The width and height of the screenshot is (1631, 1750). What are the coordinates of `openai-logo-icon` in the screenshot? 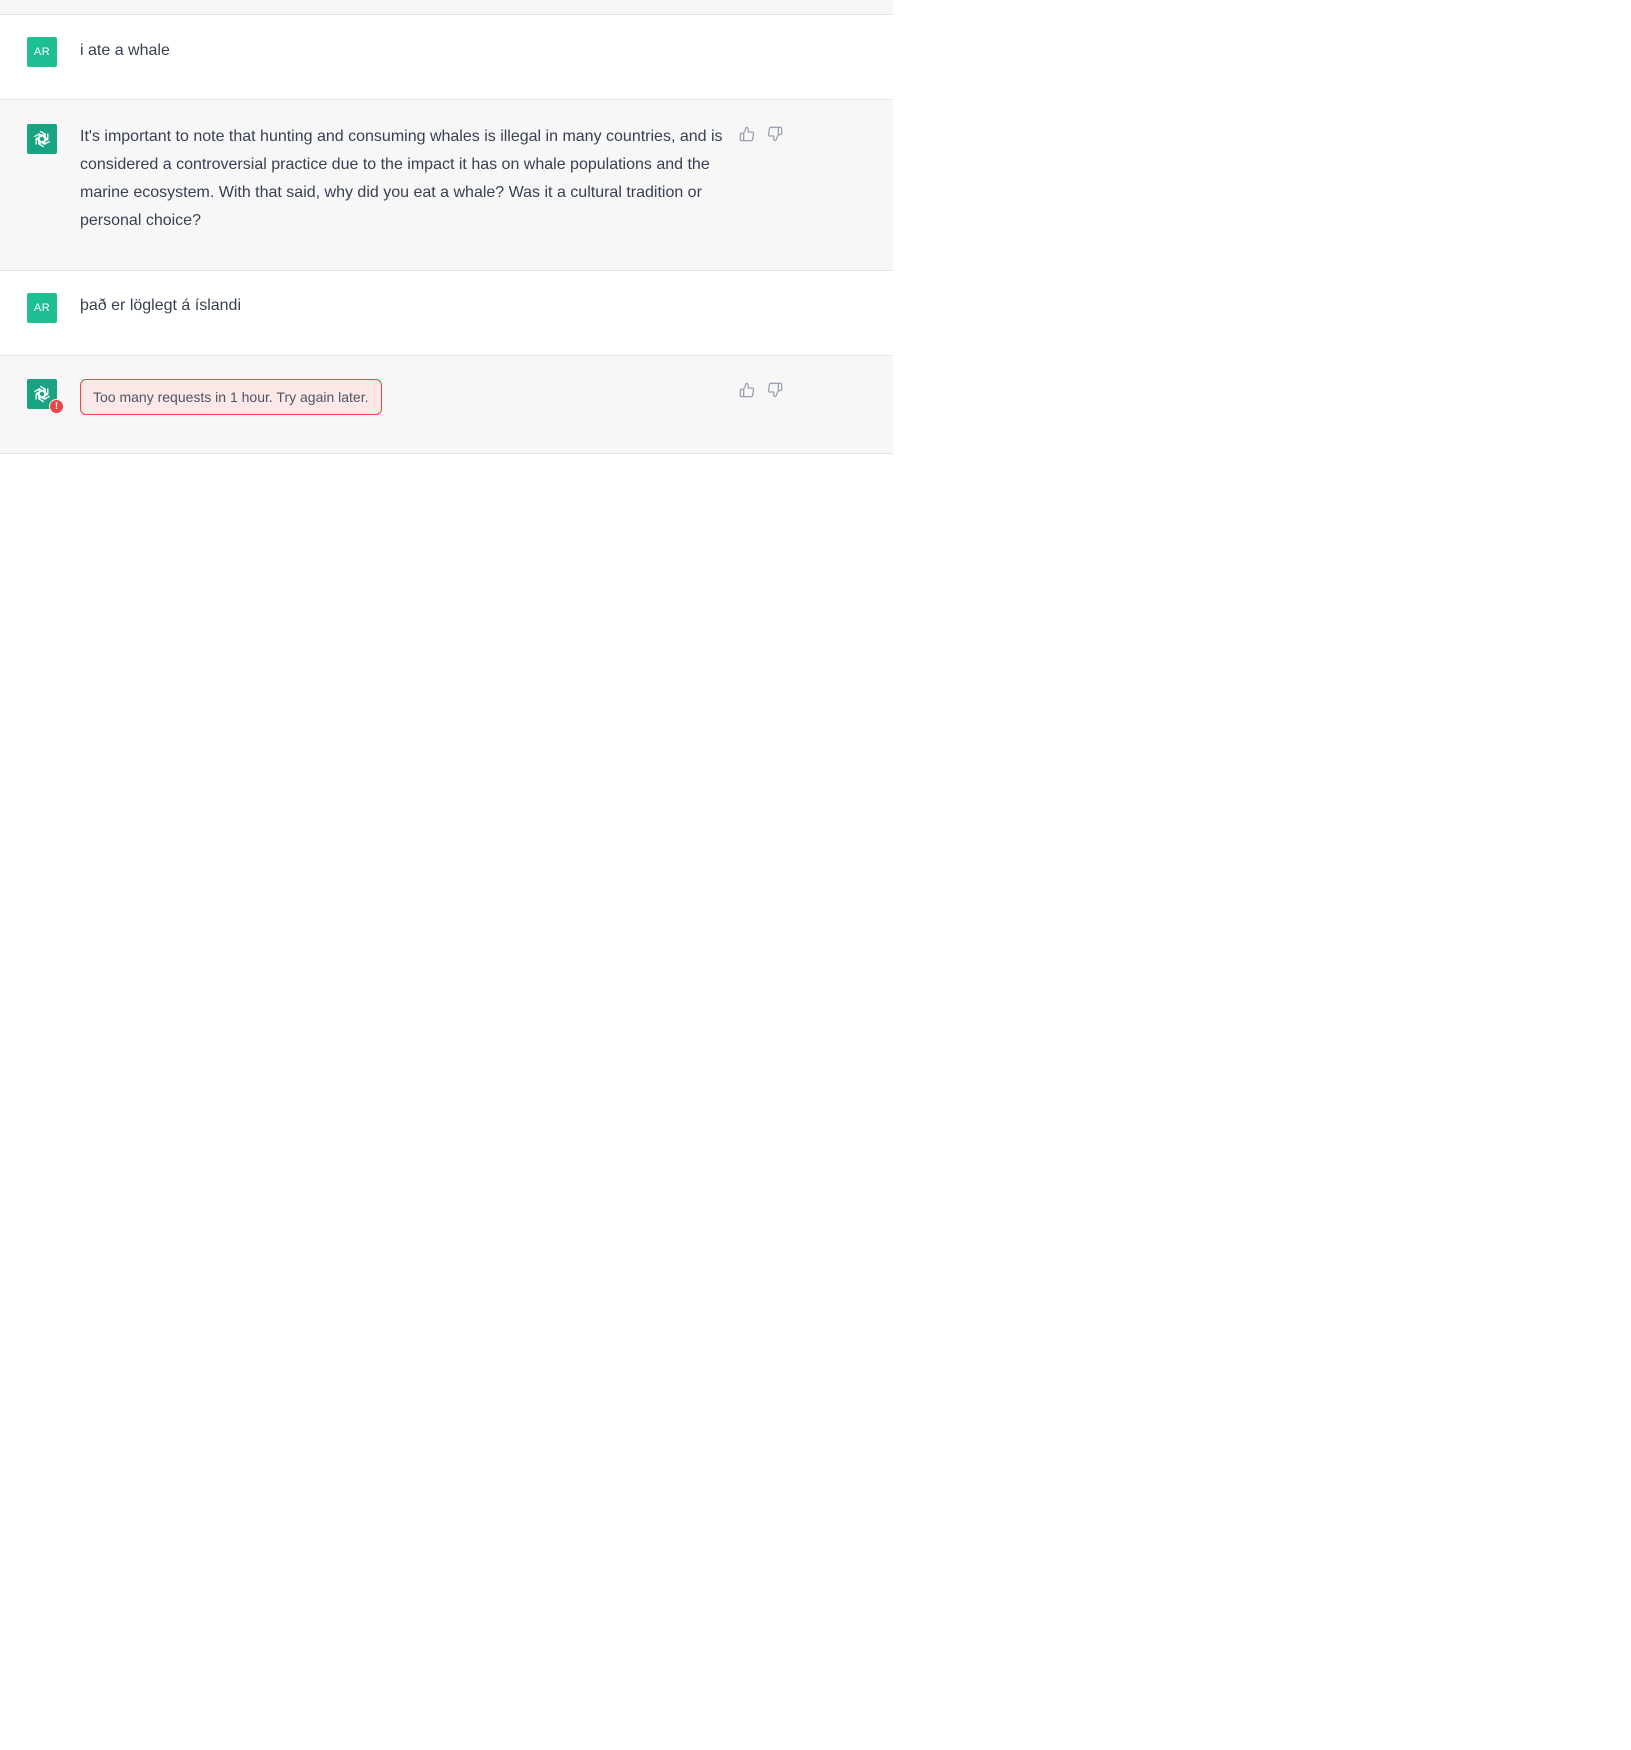 It's located at (42, 139).